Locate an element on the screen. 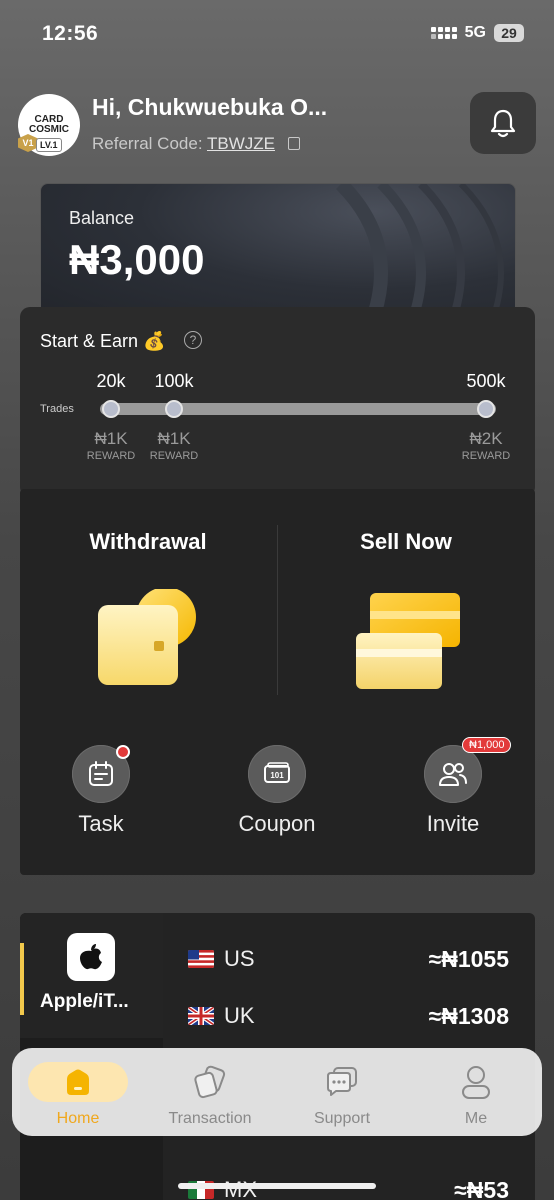  status-indicators: 5G 29 is located at coordinates (477, 33).